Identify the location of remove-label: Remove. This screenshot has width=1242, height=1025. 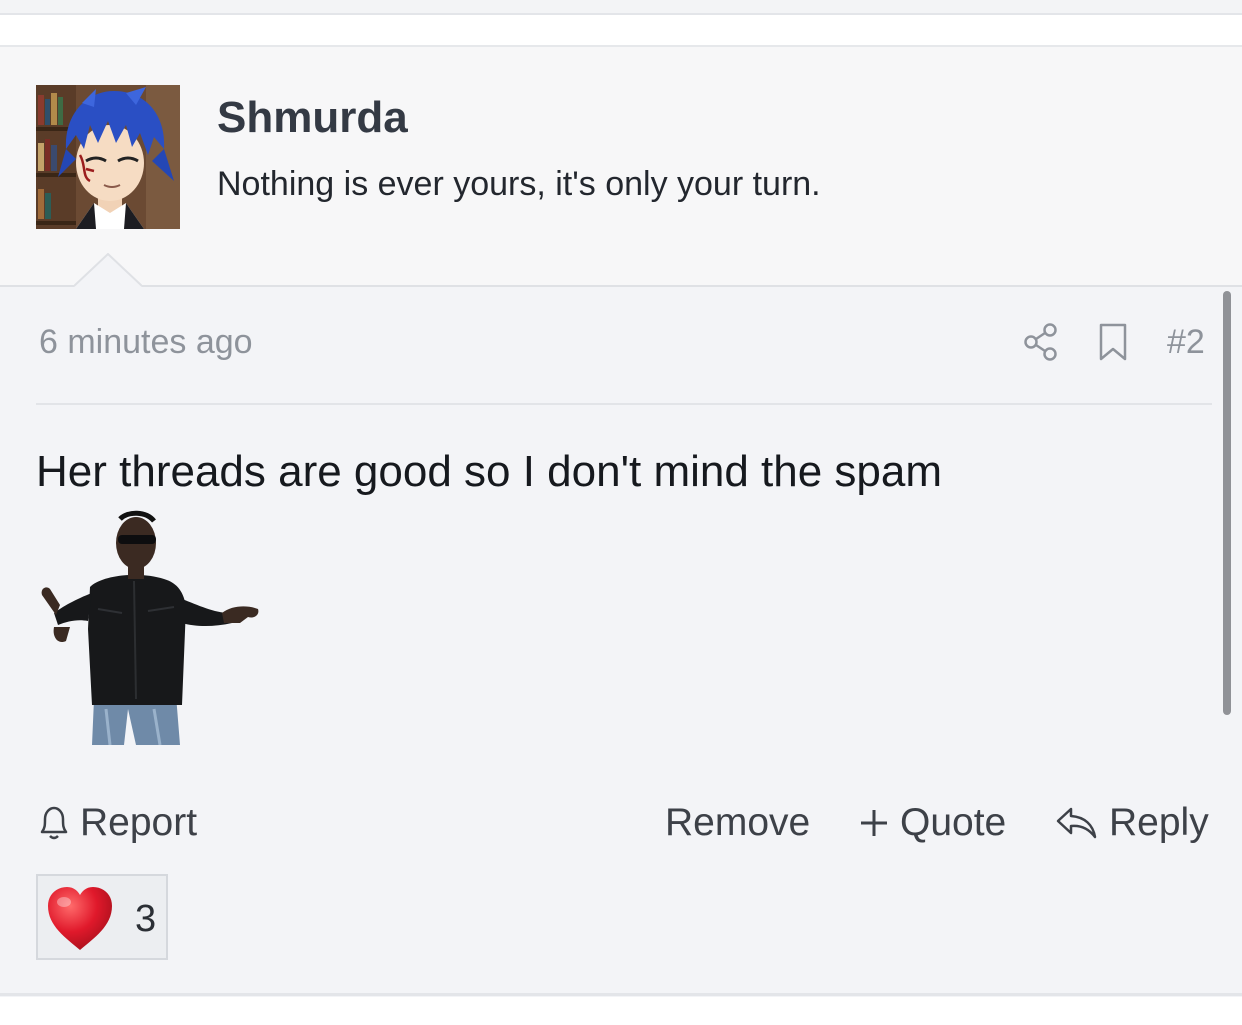
(738, 822).